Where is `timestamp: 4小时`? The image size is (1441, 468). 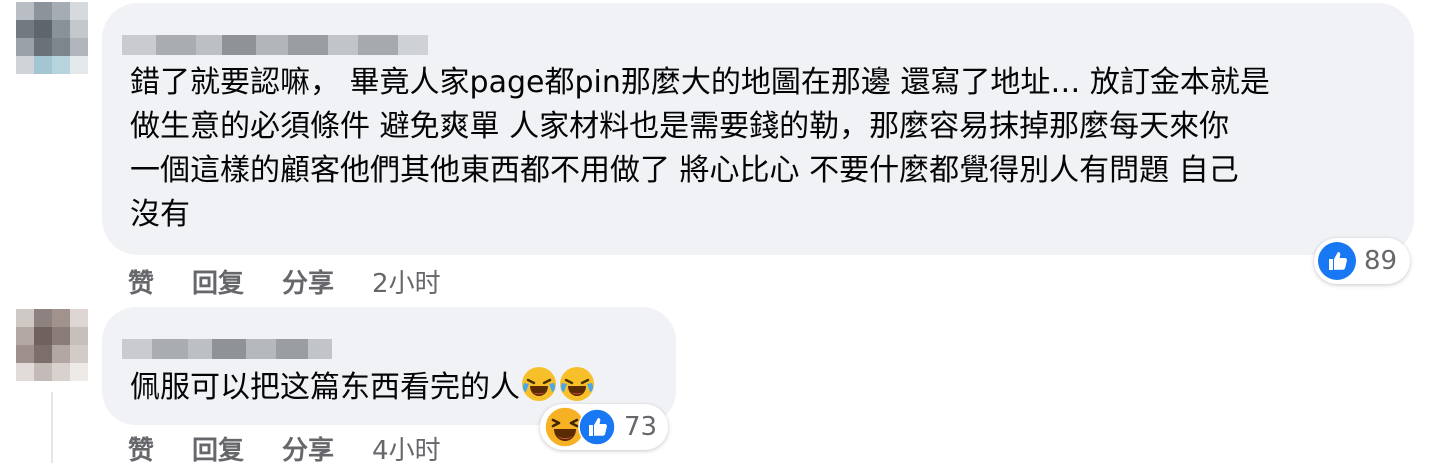 timestamp: 4小时 is located at coordinates (406, 448).